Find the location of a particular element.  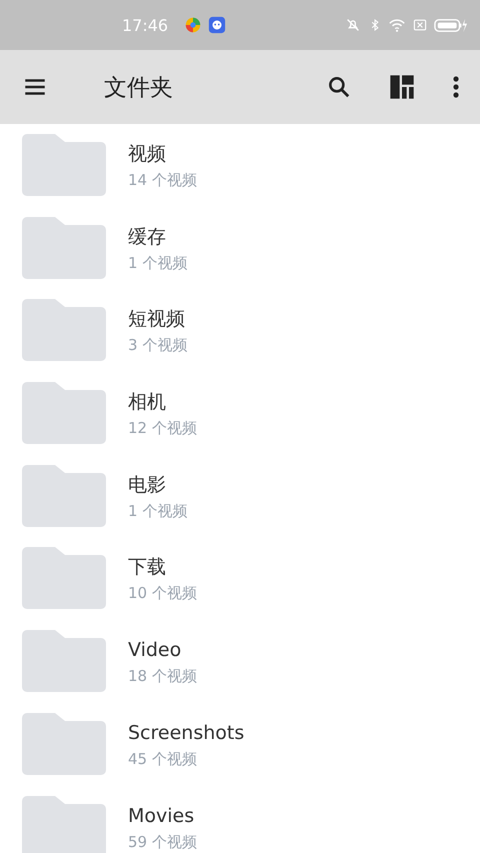

video-count: 14 个视频 is located at coordinates (162, 180).